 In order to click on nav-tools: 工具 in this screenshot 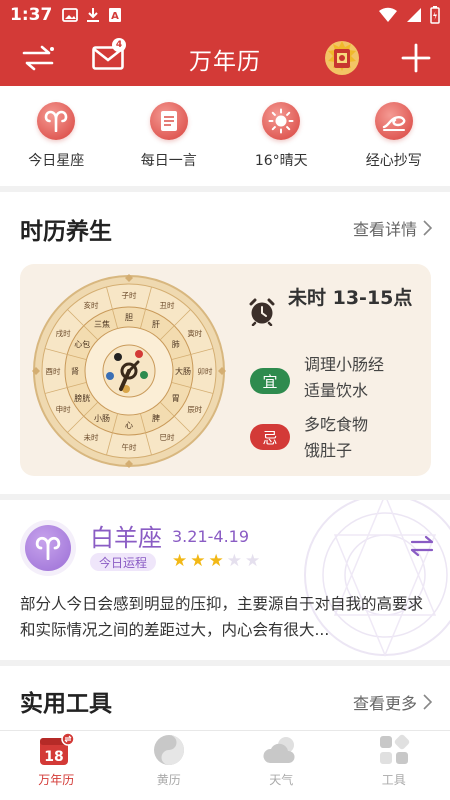, I will do `click(394, 765)`.